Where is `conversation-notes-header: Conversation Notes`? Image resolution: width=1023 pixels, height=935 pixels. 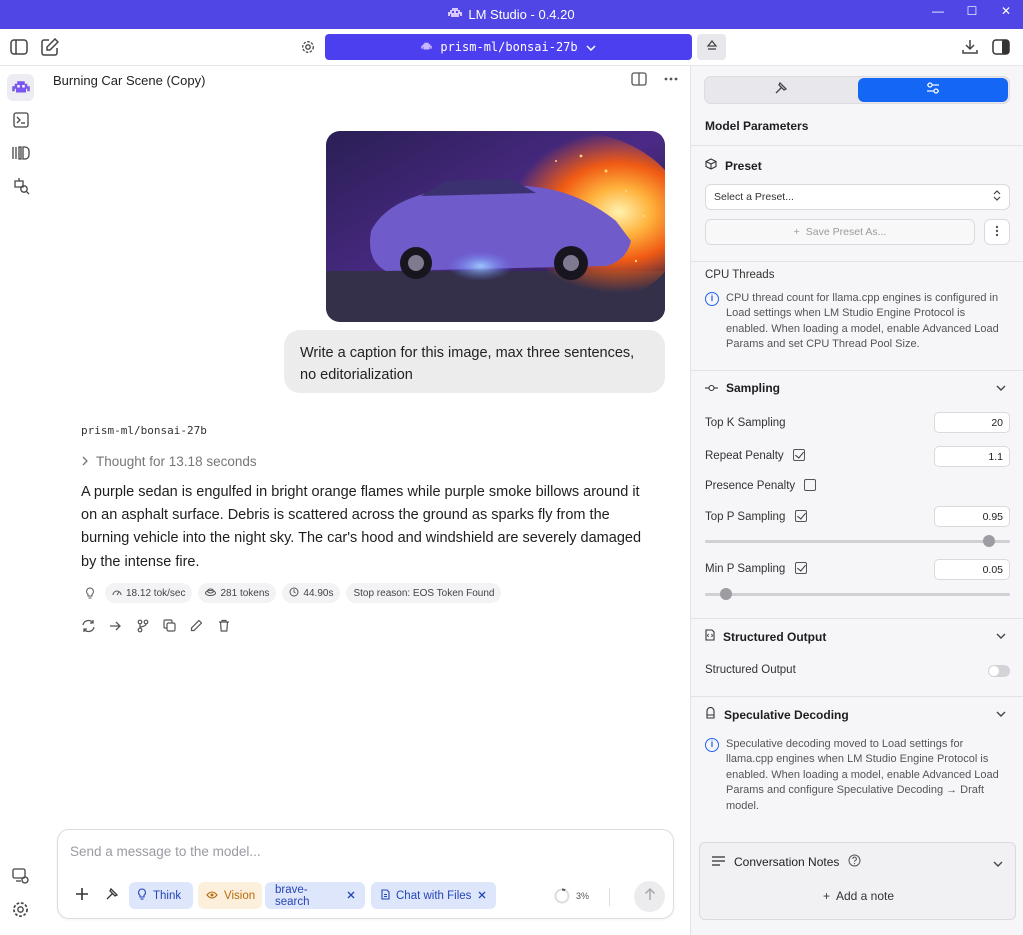
conversation-notes-header: Conversation Notes is located at coordinates (786, 862).